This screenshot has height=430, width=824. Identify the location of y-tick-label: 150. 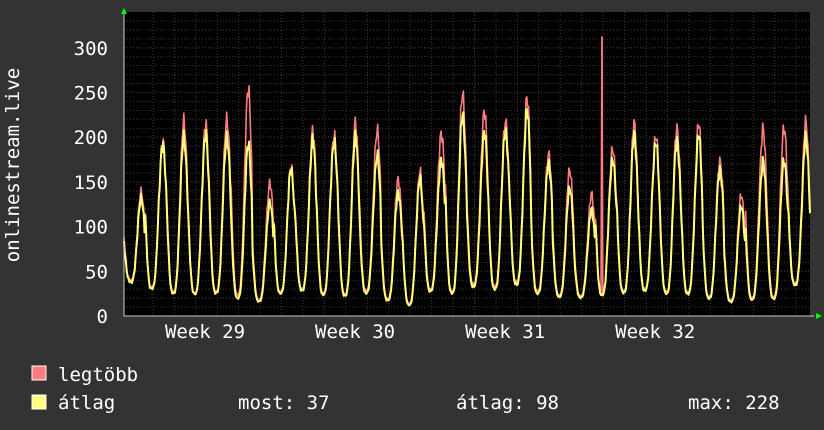
(91, 183).